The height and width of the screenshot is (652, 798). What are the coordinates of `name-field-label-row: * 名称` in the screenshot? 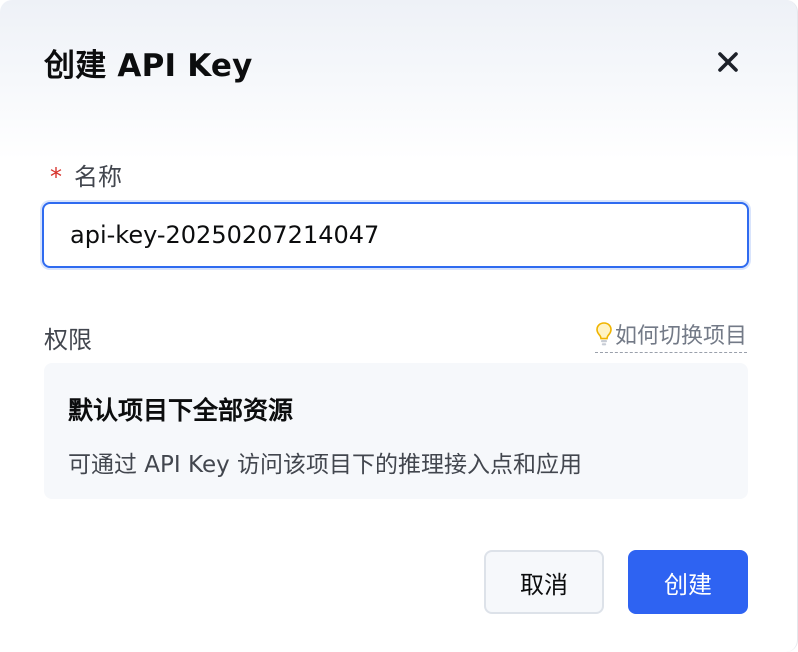 It's located at (83, 174).